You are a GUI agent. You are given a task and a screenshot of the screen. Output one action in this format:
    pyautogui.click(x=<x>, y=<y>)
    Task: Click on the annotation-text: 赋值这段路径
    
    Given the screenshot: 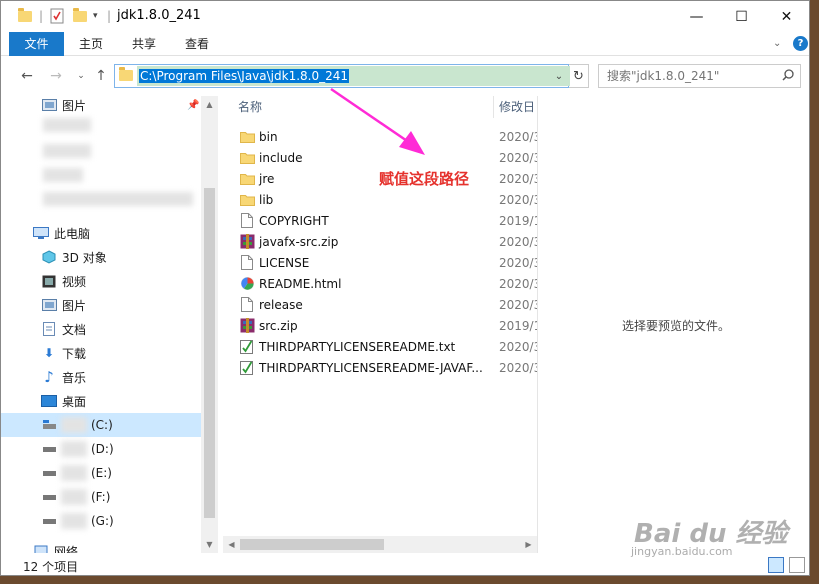 What is the action you would take?
    pyautogui.click(x=424, y=179)
    